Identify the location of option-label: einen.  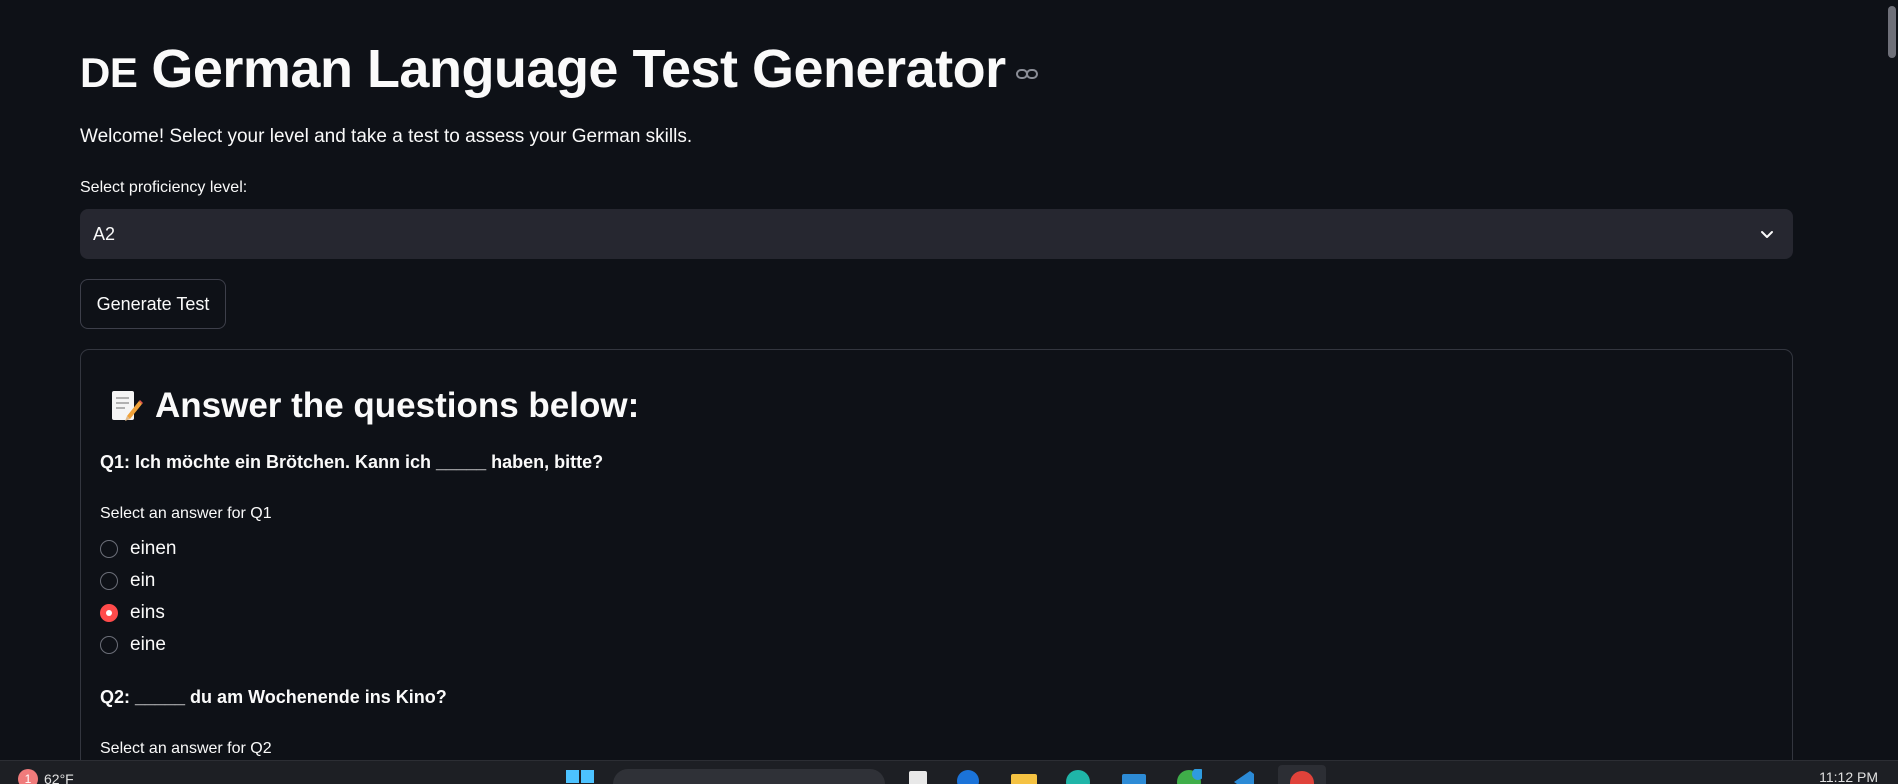
(153, 548).